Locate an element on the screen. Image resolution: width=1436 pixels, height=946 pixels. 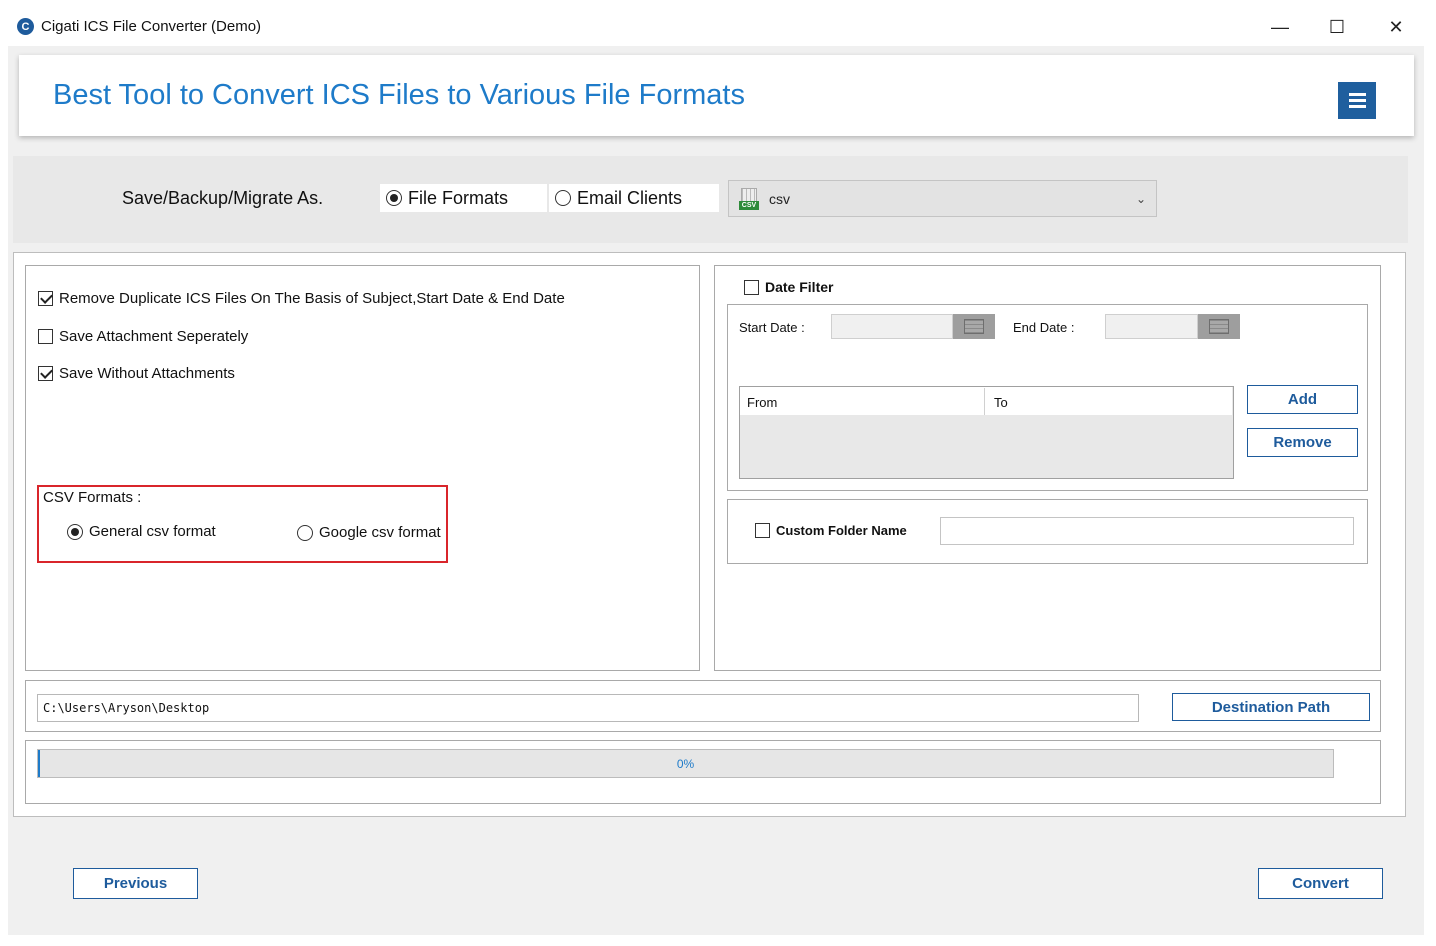
format-select: CSV csv ⌄ is located at coordinates (942, 198).